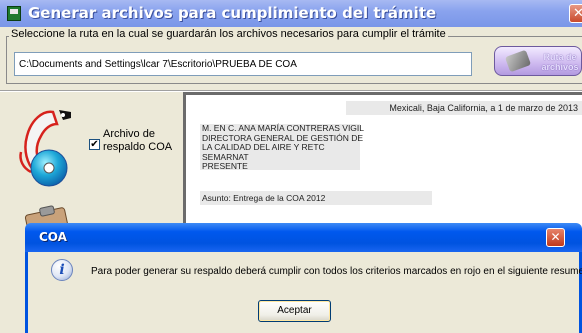 Image resolution: width=582 pixels, height=333 pixels. Describe the element at coordinates (53, 237) in the screenshot. I see `dialog-title: COA` at that location.